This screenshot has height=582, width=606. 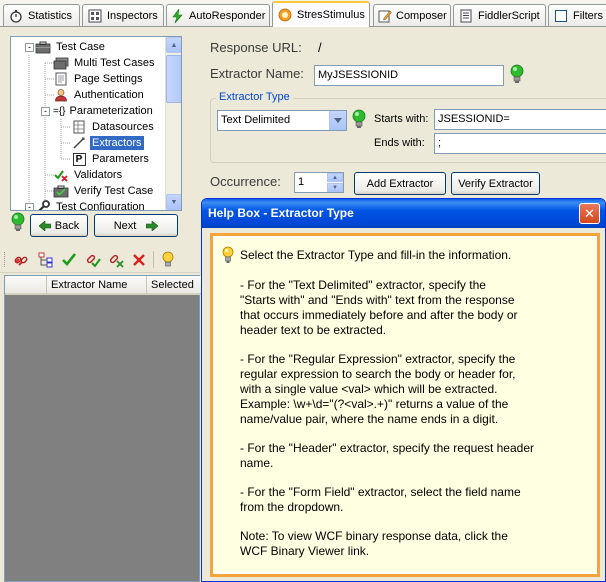 What do you see at coordinates (400, 183) in the screenshot?
I see `add-extractor-button: Add Extractor` at bounding box center [400, 183].